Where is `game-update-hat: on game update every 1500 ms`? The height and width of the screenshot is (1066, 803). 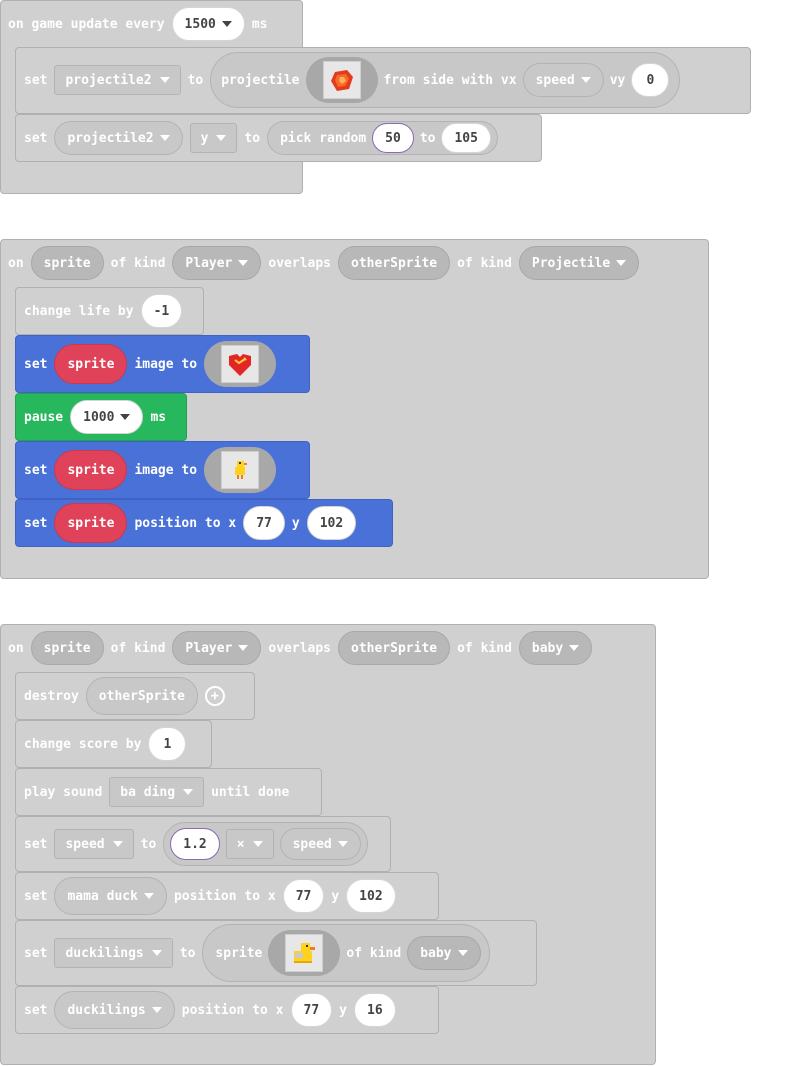 game-update-hat: on game update every 1500 ms is located at coordinates (138, 24).